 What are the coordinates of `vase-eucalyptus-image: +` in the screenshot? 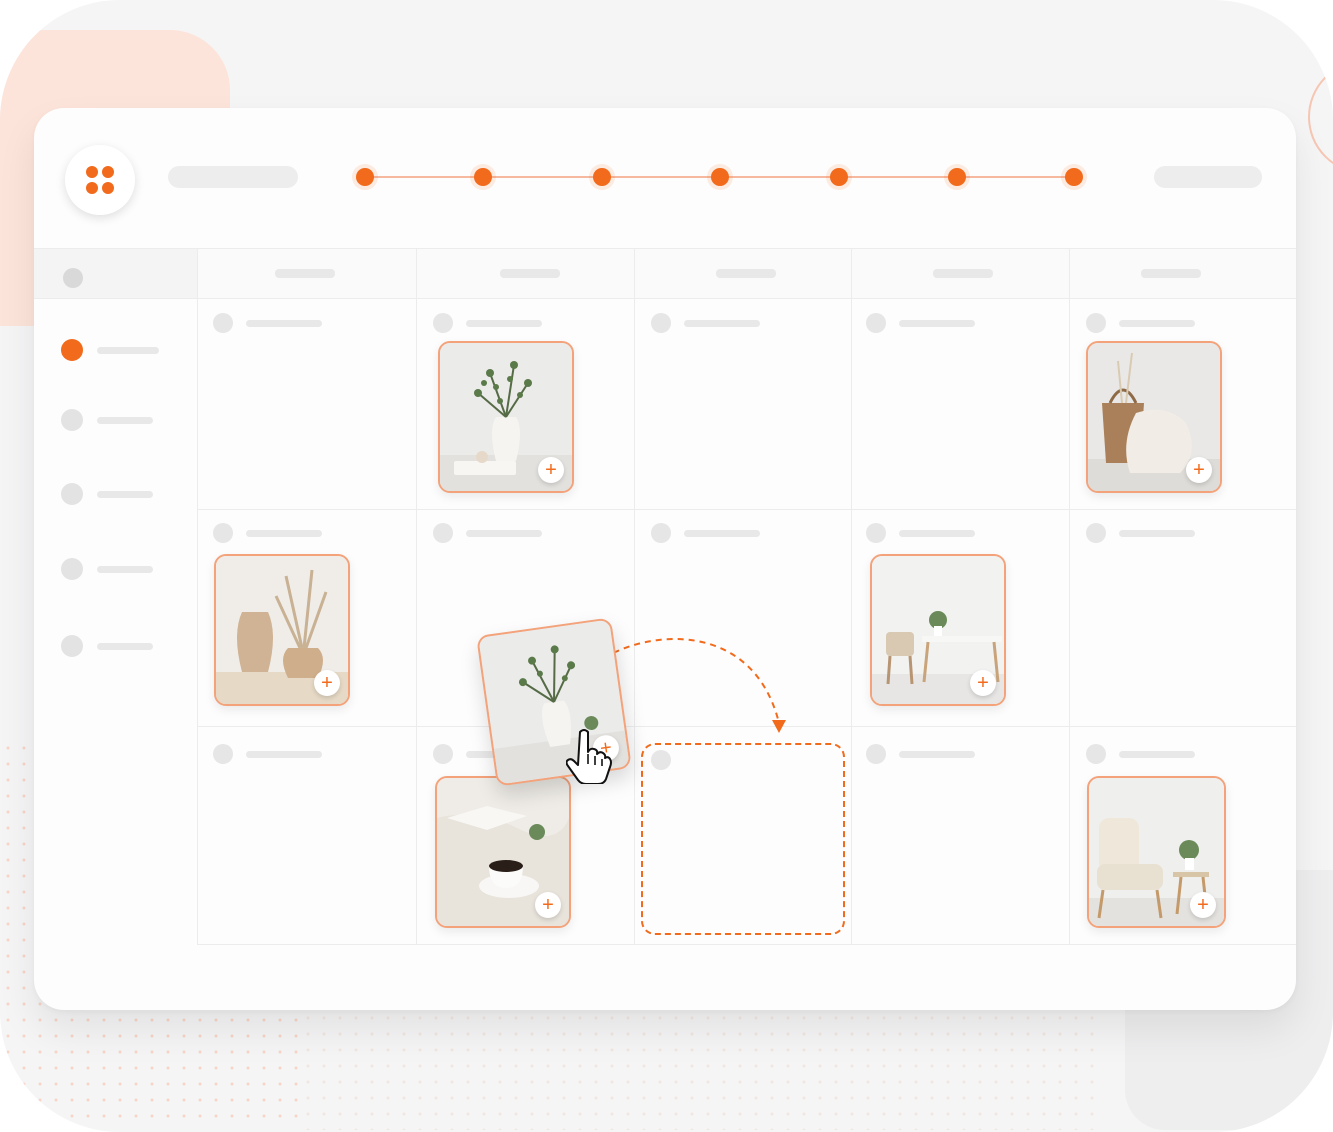 It's located at (506, 417).